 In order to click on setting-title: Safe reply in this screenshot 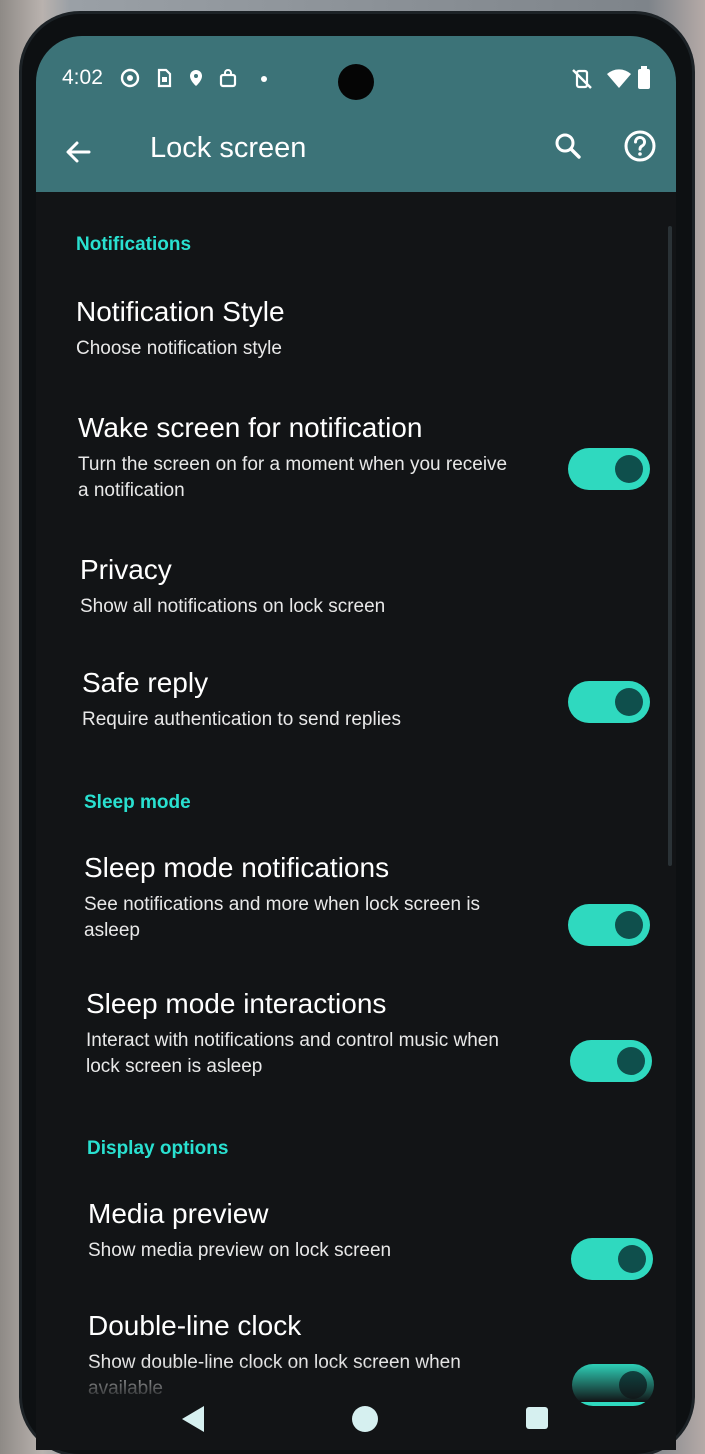, I will do `click(145, 682)`.